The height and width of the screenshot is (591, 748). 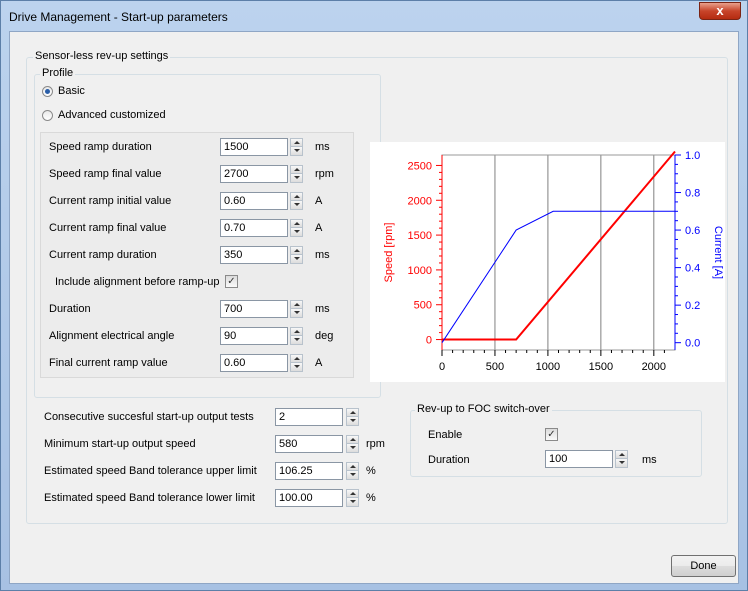 What do you see at coordinates (309, 498) in the screenshot?
I see `band-tolerance-lower-field: 100.00` at bounding box center [309, 498].